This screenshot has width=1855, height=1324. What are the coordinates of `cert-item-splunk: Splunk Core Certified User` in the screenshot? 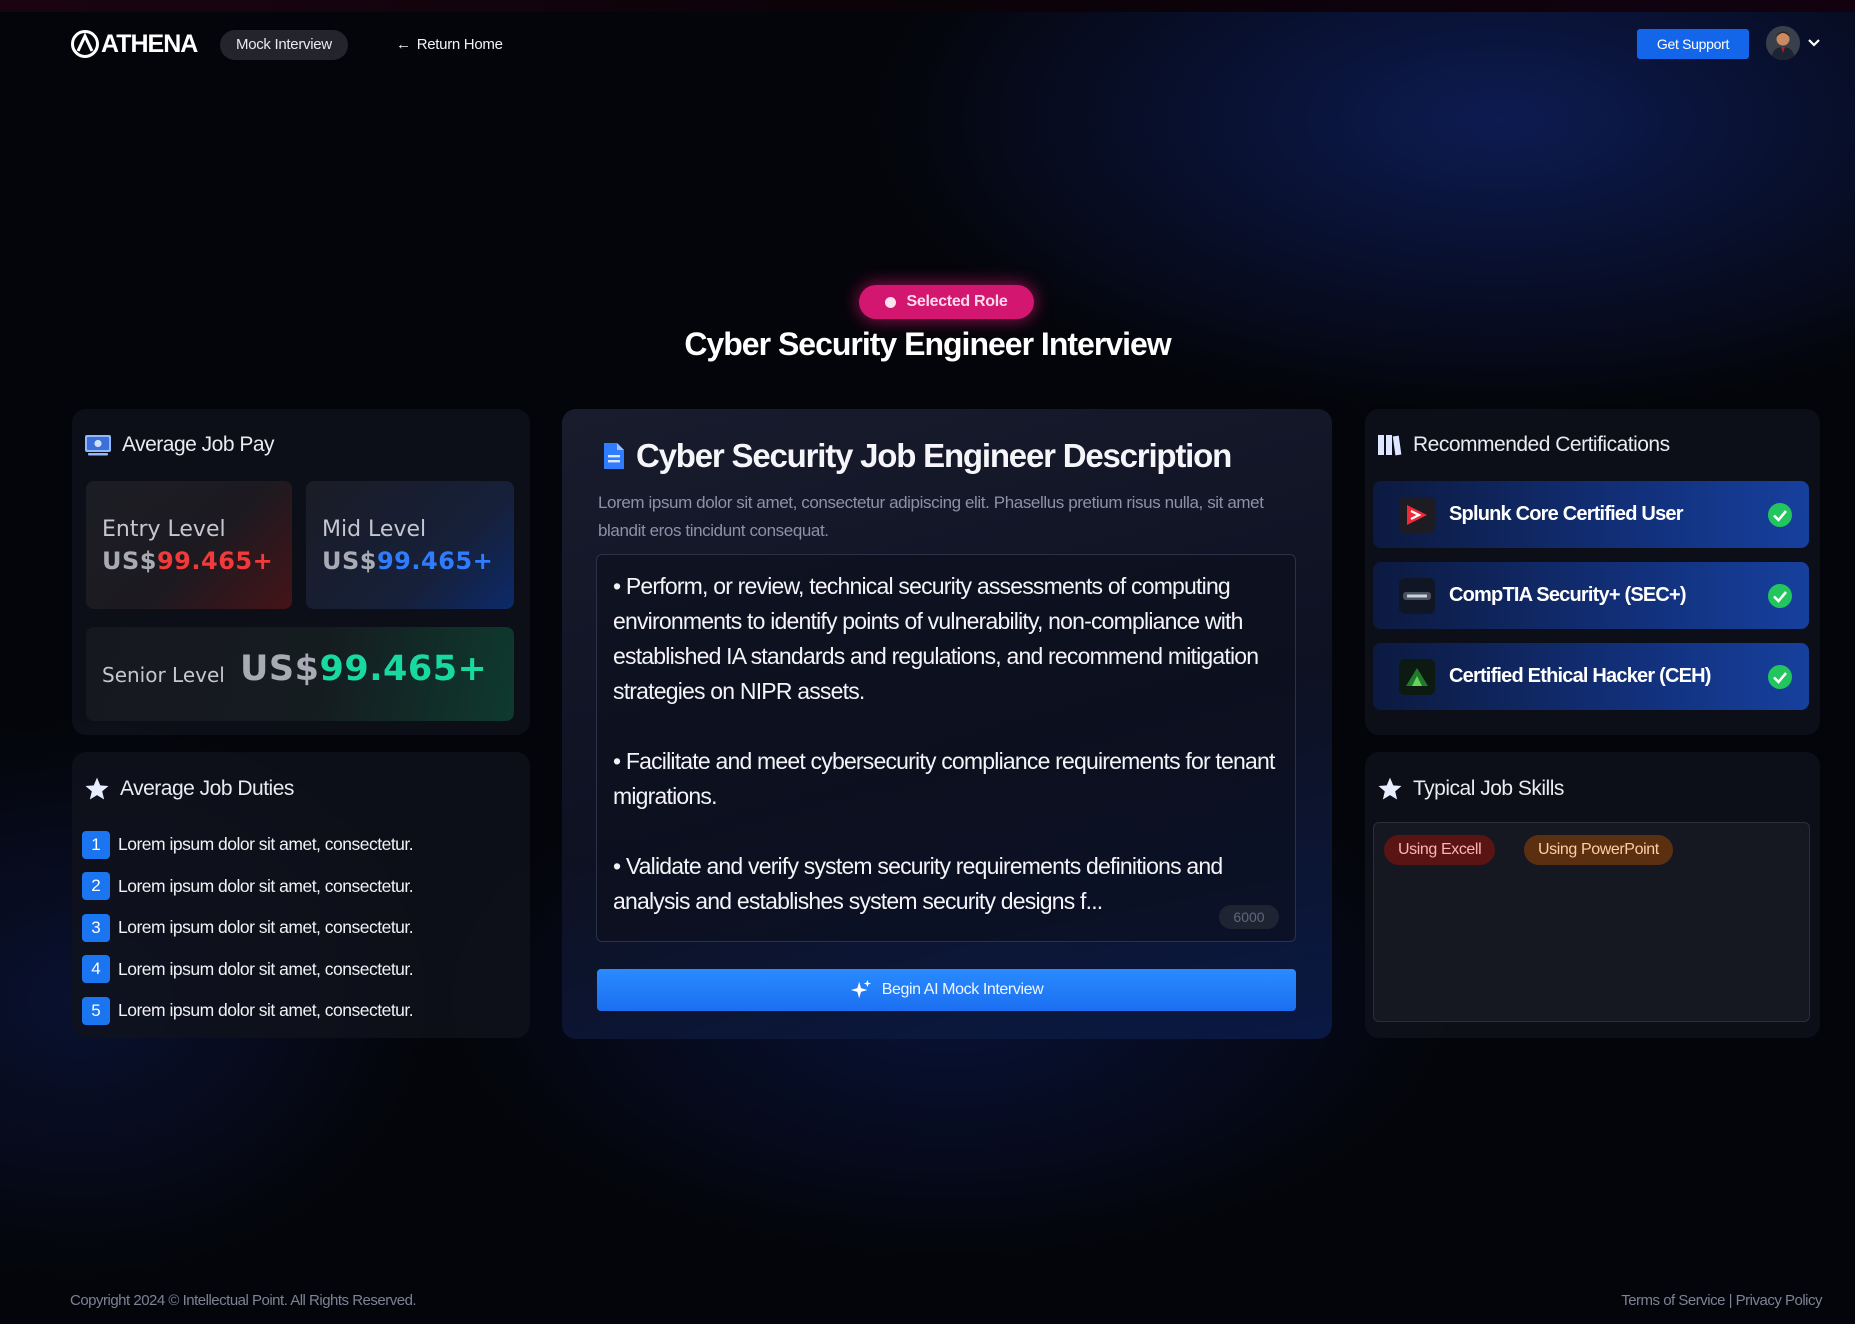 It's located at (1591, 514).